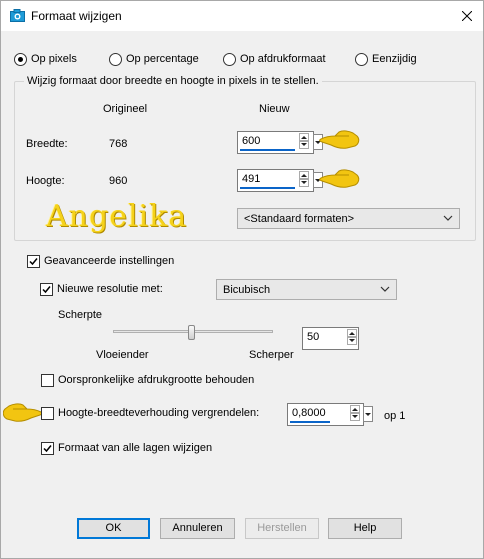 The image size is (484, 559). What do you see at coordinates (115, 59) in the screenshot?
I see `radio-op-percentage` at bounding box center [115, 59].